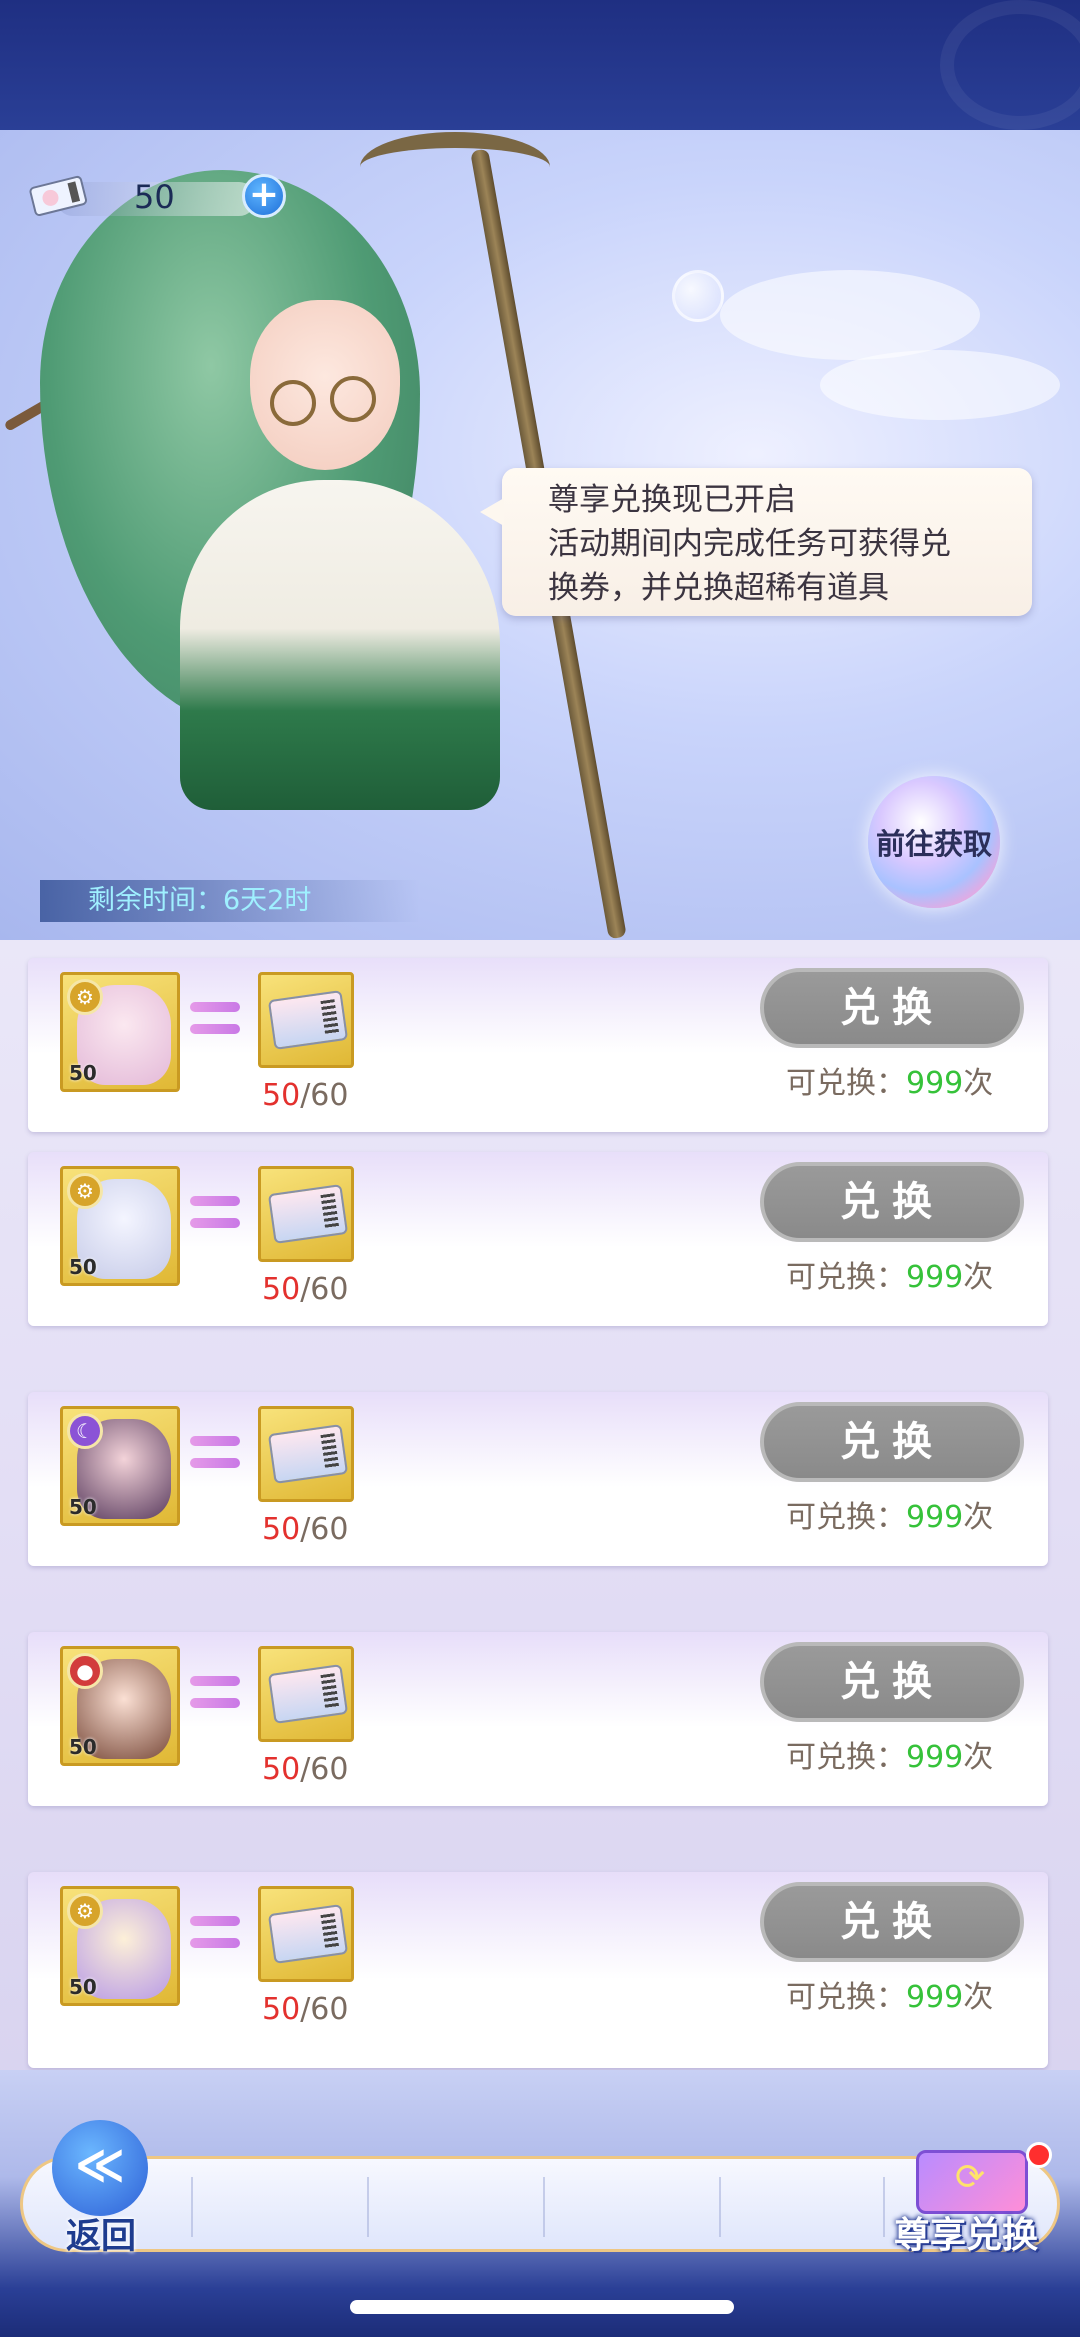 This screenshot has width=1080, height=2337. I want to click on speech-line: 尊享兑换现已开启, so click(672, 500).